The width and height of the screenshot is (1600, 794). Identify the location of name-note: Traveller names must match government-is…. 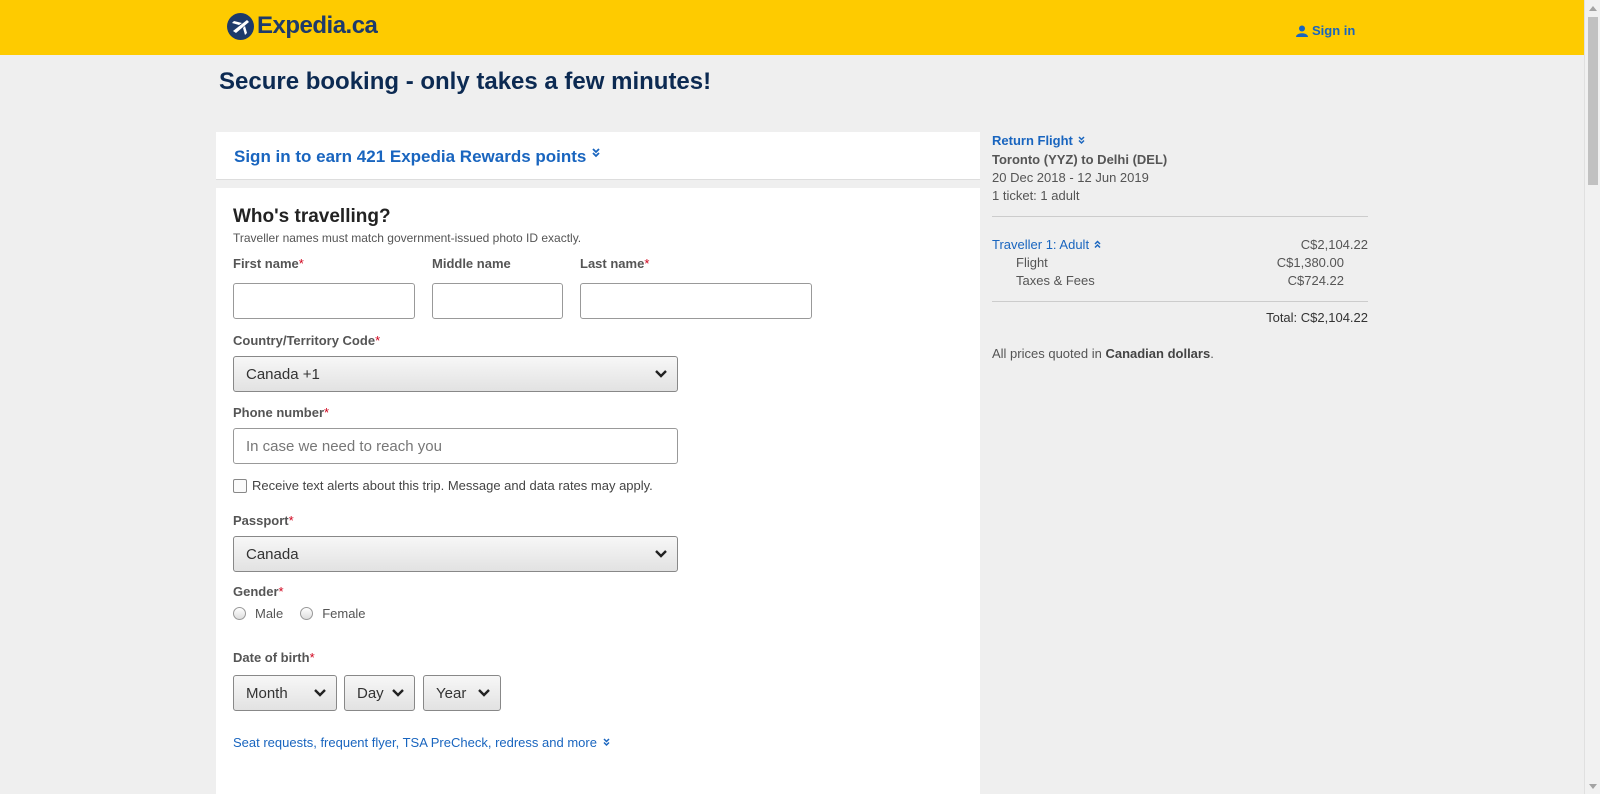
(407, 238).